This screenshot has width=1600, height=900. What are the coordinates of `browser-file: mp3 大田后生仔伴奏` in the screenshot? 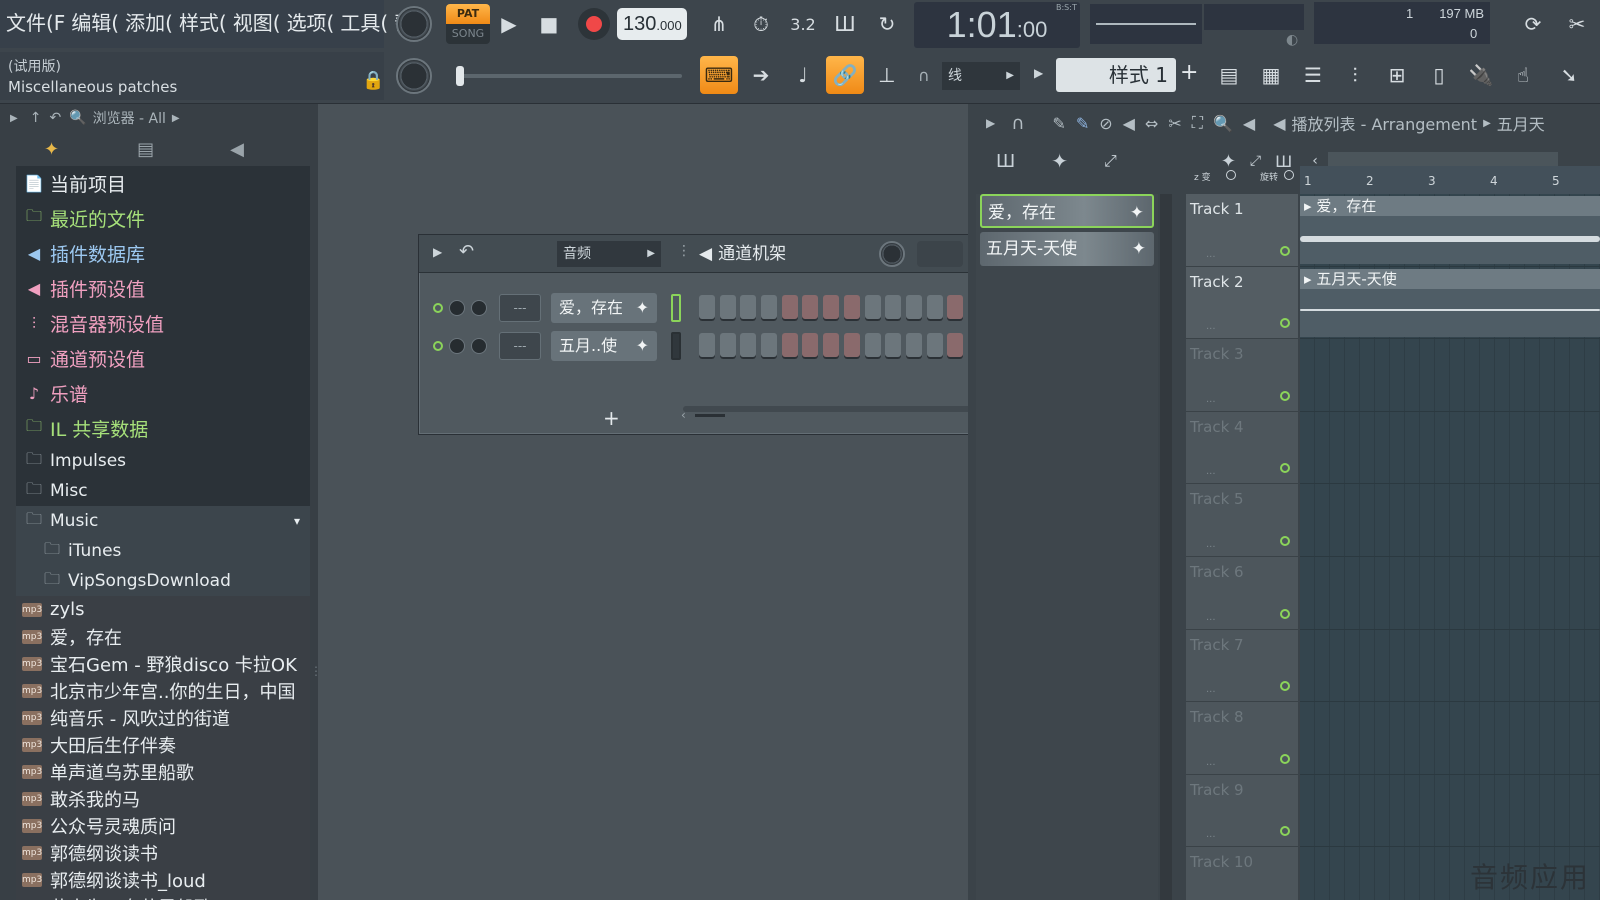 It's located at (163, 744).